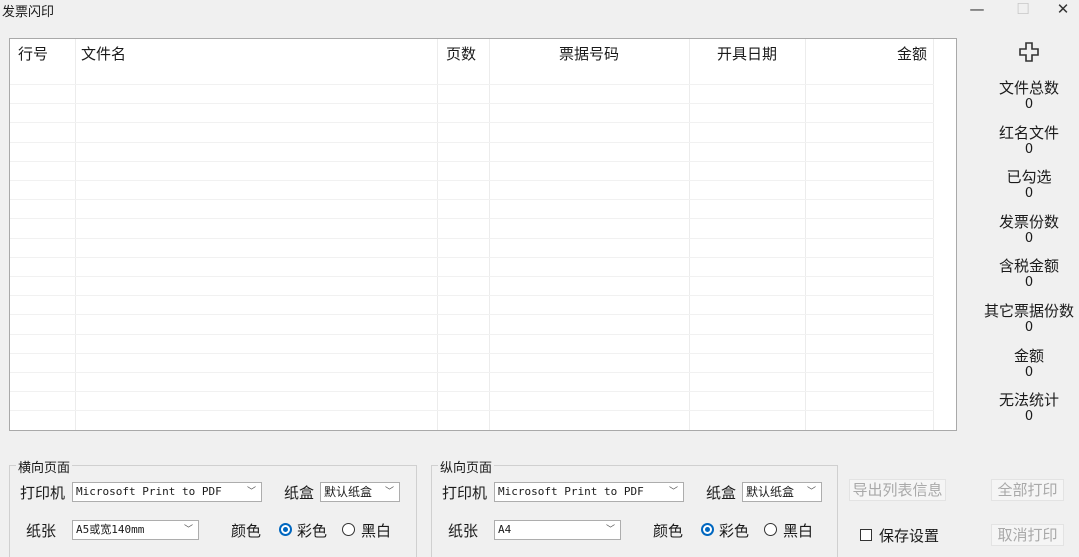 The image size is (1079, 557). I want to click on stat-label: 含税金额, so click(1028, 266).